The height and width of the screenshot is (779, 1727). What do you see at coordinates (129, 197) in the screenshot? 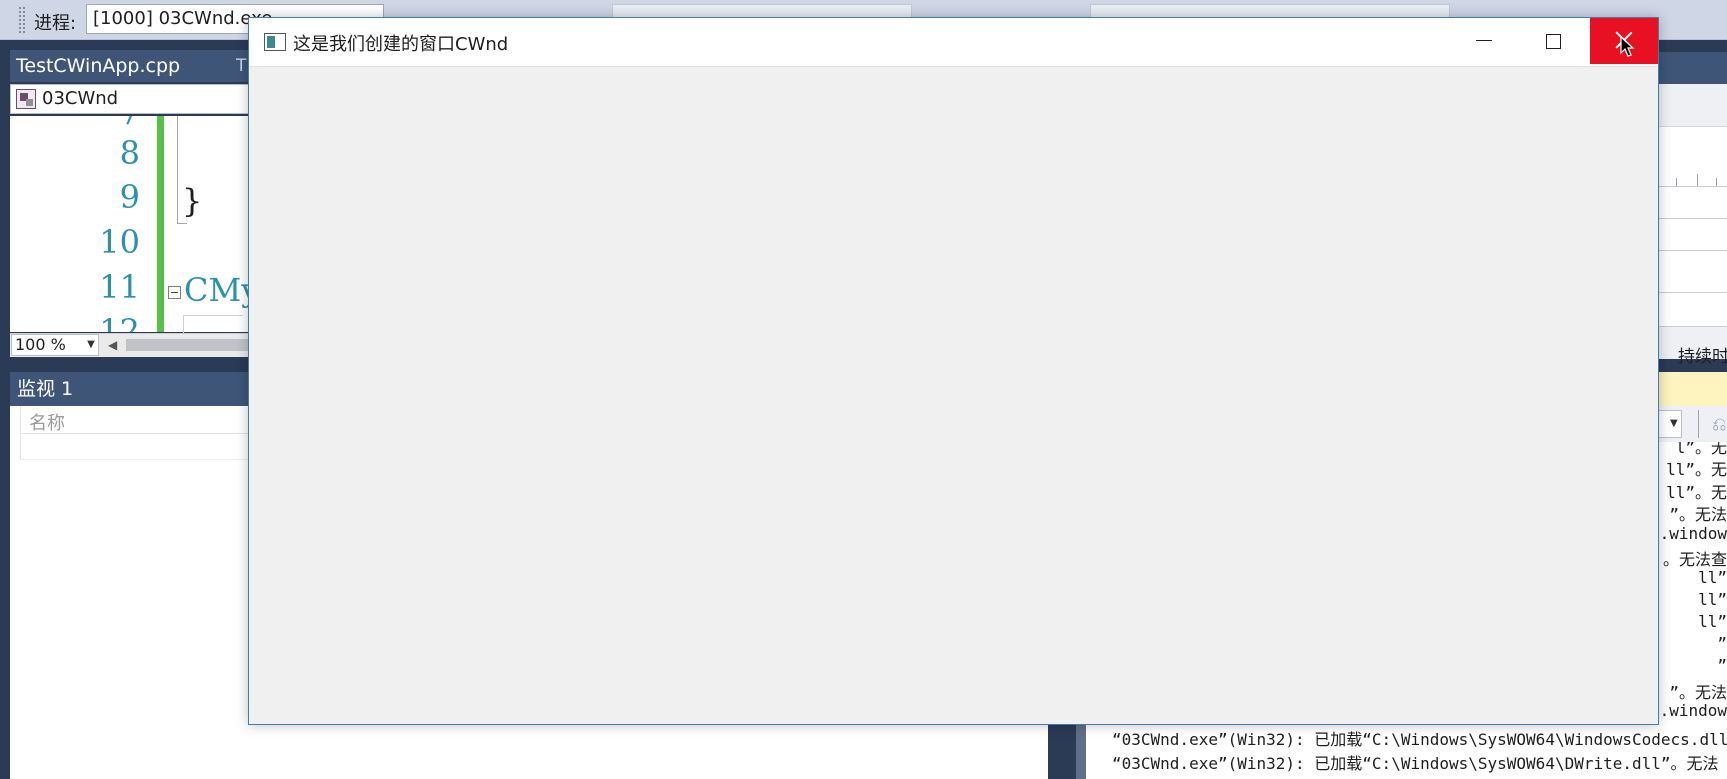
I see `line-number: 9` at bounding box center [129, 197].